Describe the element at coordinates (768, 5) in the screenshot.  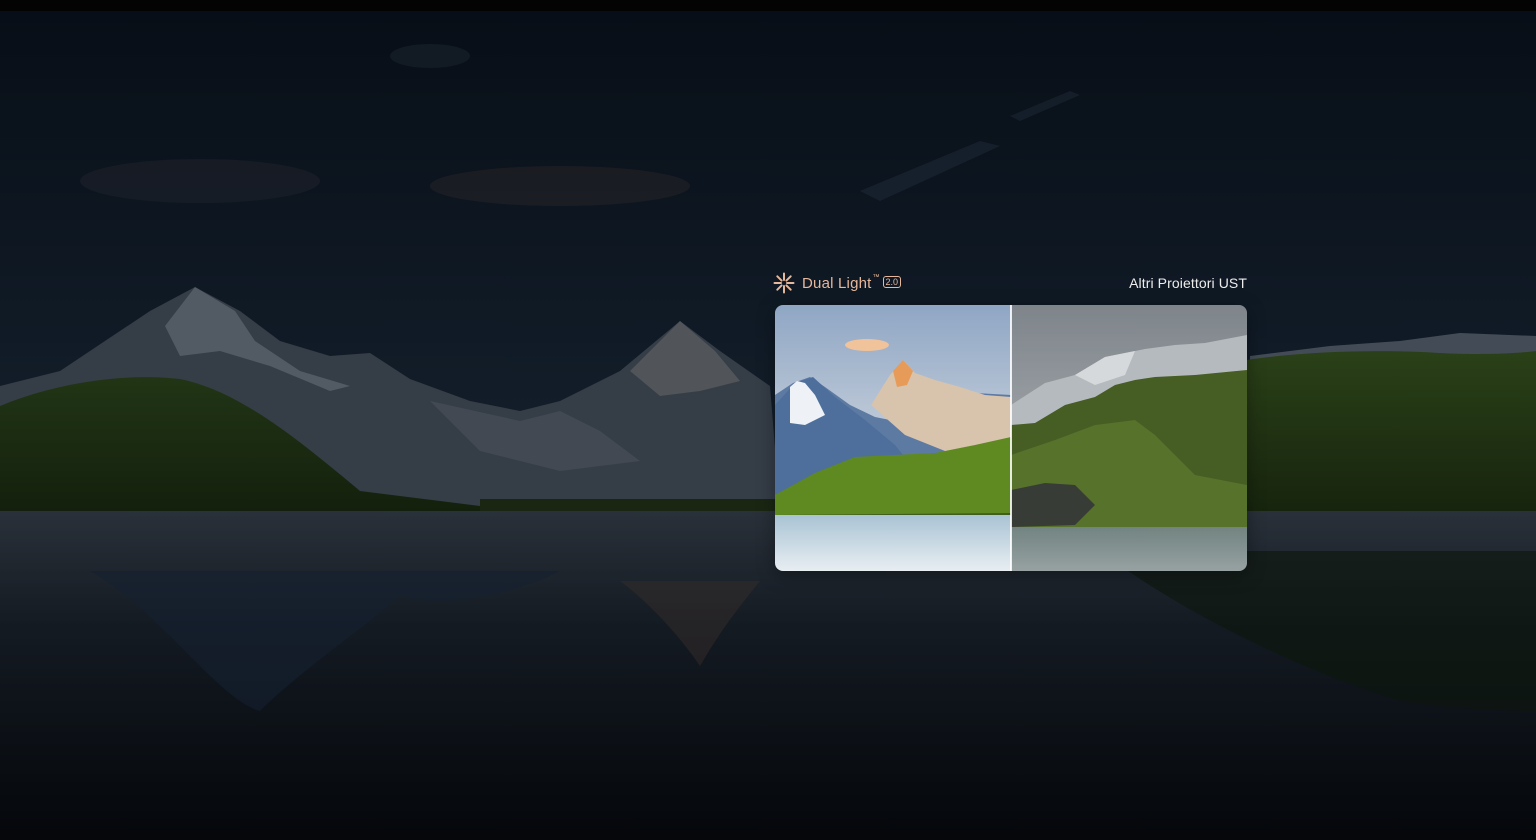
I see `top-bar` at that location.